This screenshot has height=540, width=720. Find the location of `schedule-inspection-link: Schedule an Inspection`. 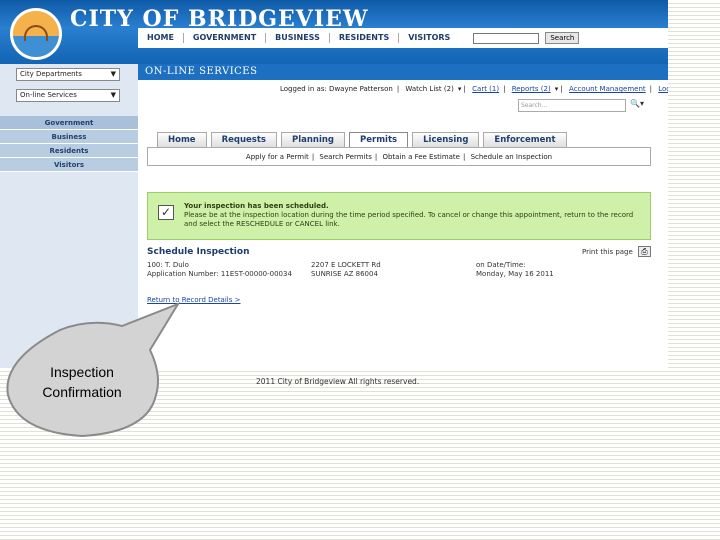

schedule-inspection-link: Schedule an Inspection is located at coordinates (512, 157).